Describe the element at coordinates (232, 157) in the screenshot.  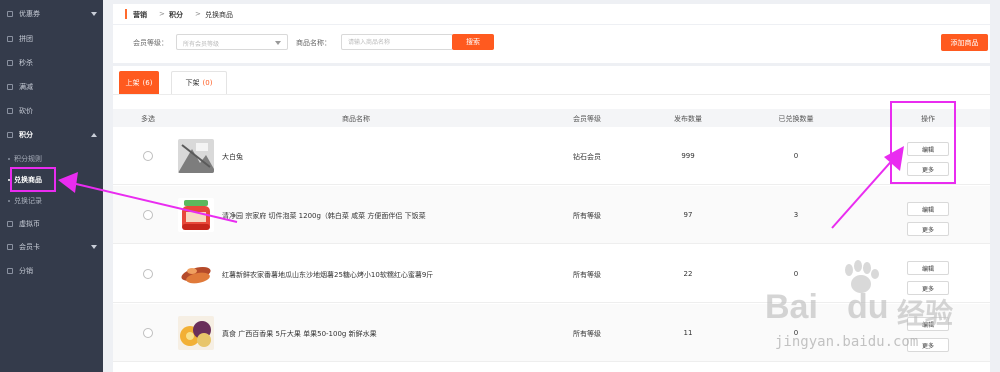
I see `product-name: 大白兔` at that location.